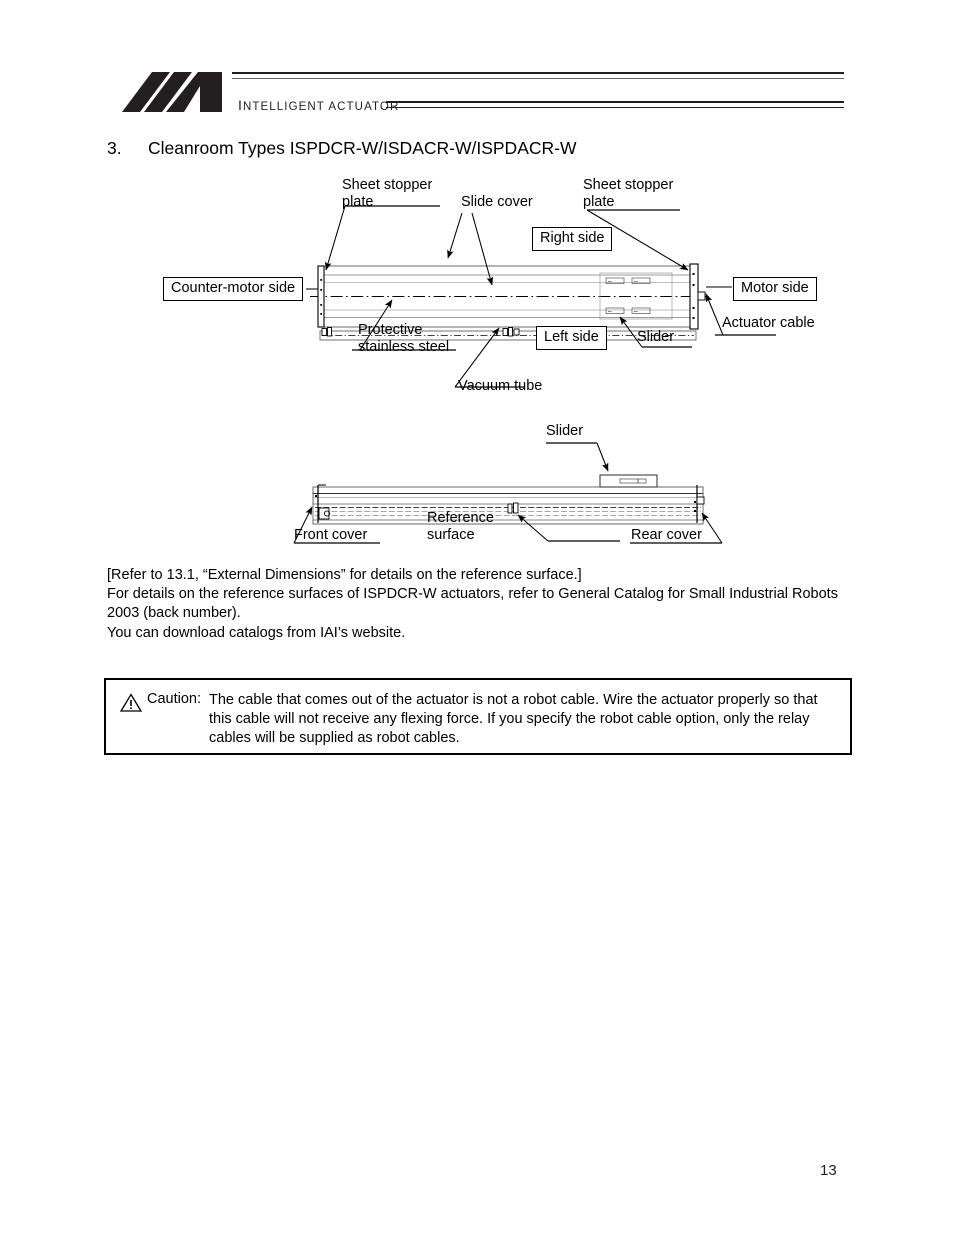 This screenshot has height=1235, width=954. Describe the element at coordinates (538, 78) in the screenshot. I see `header-rule-top-thin` at that location.